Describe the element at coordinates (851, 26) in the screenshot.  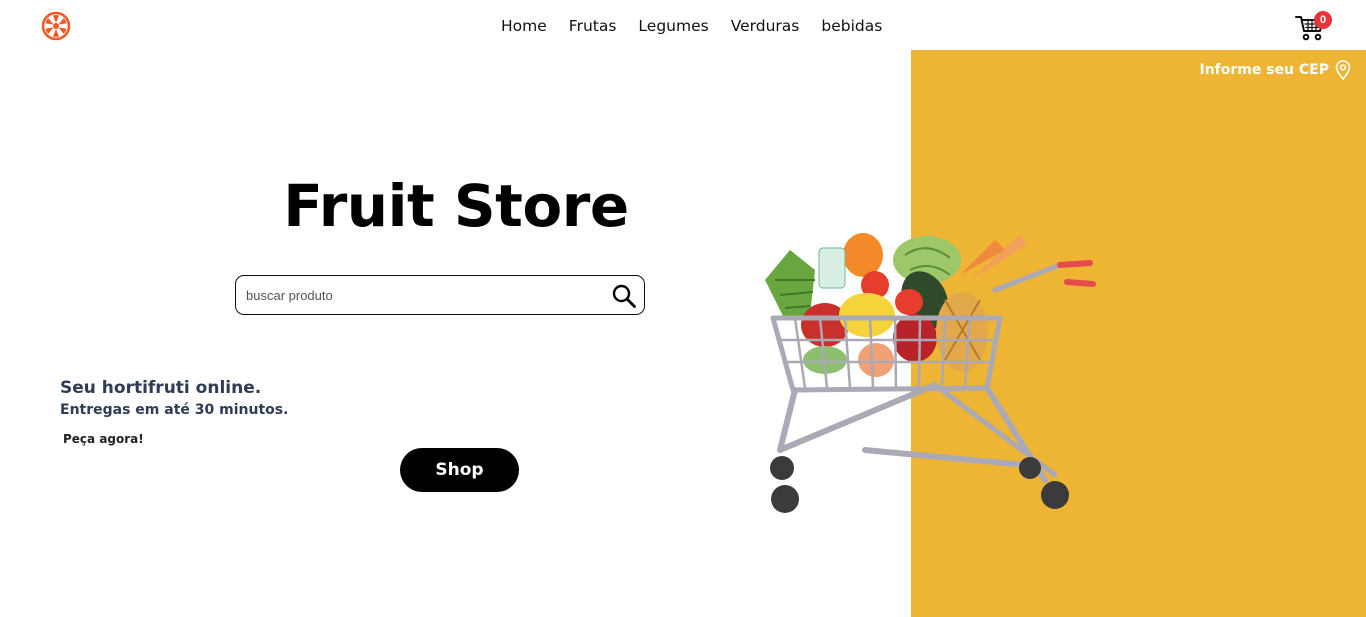
I see `nav-bebidas: bebidas` at that location.